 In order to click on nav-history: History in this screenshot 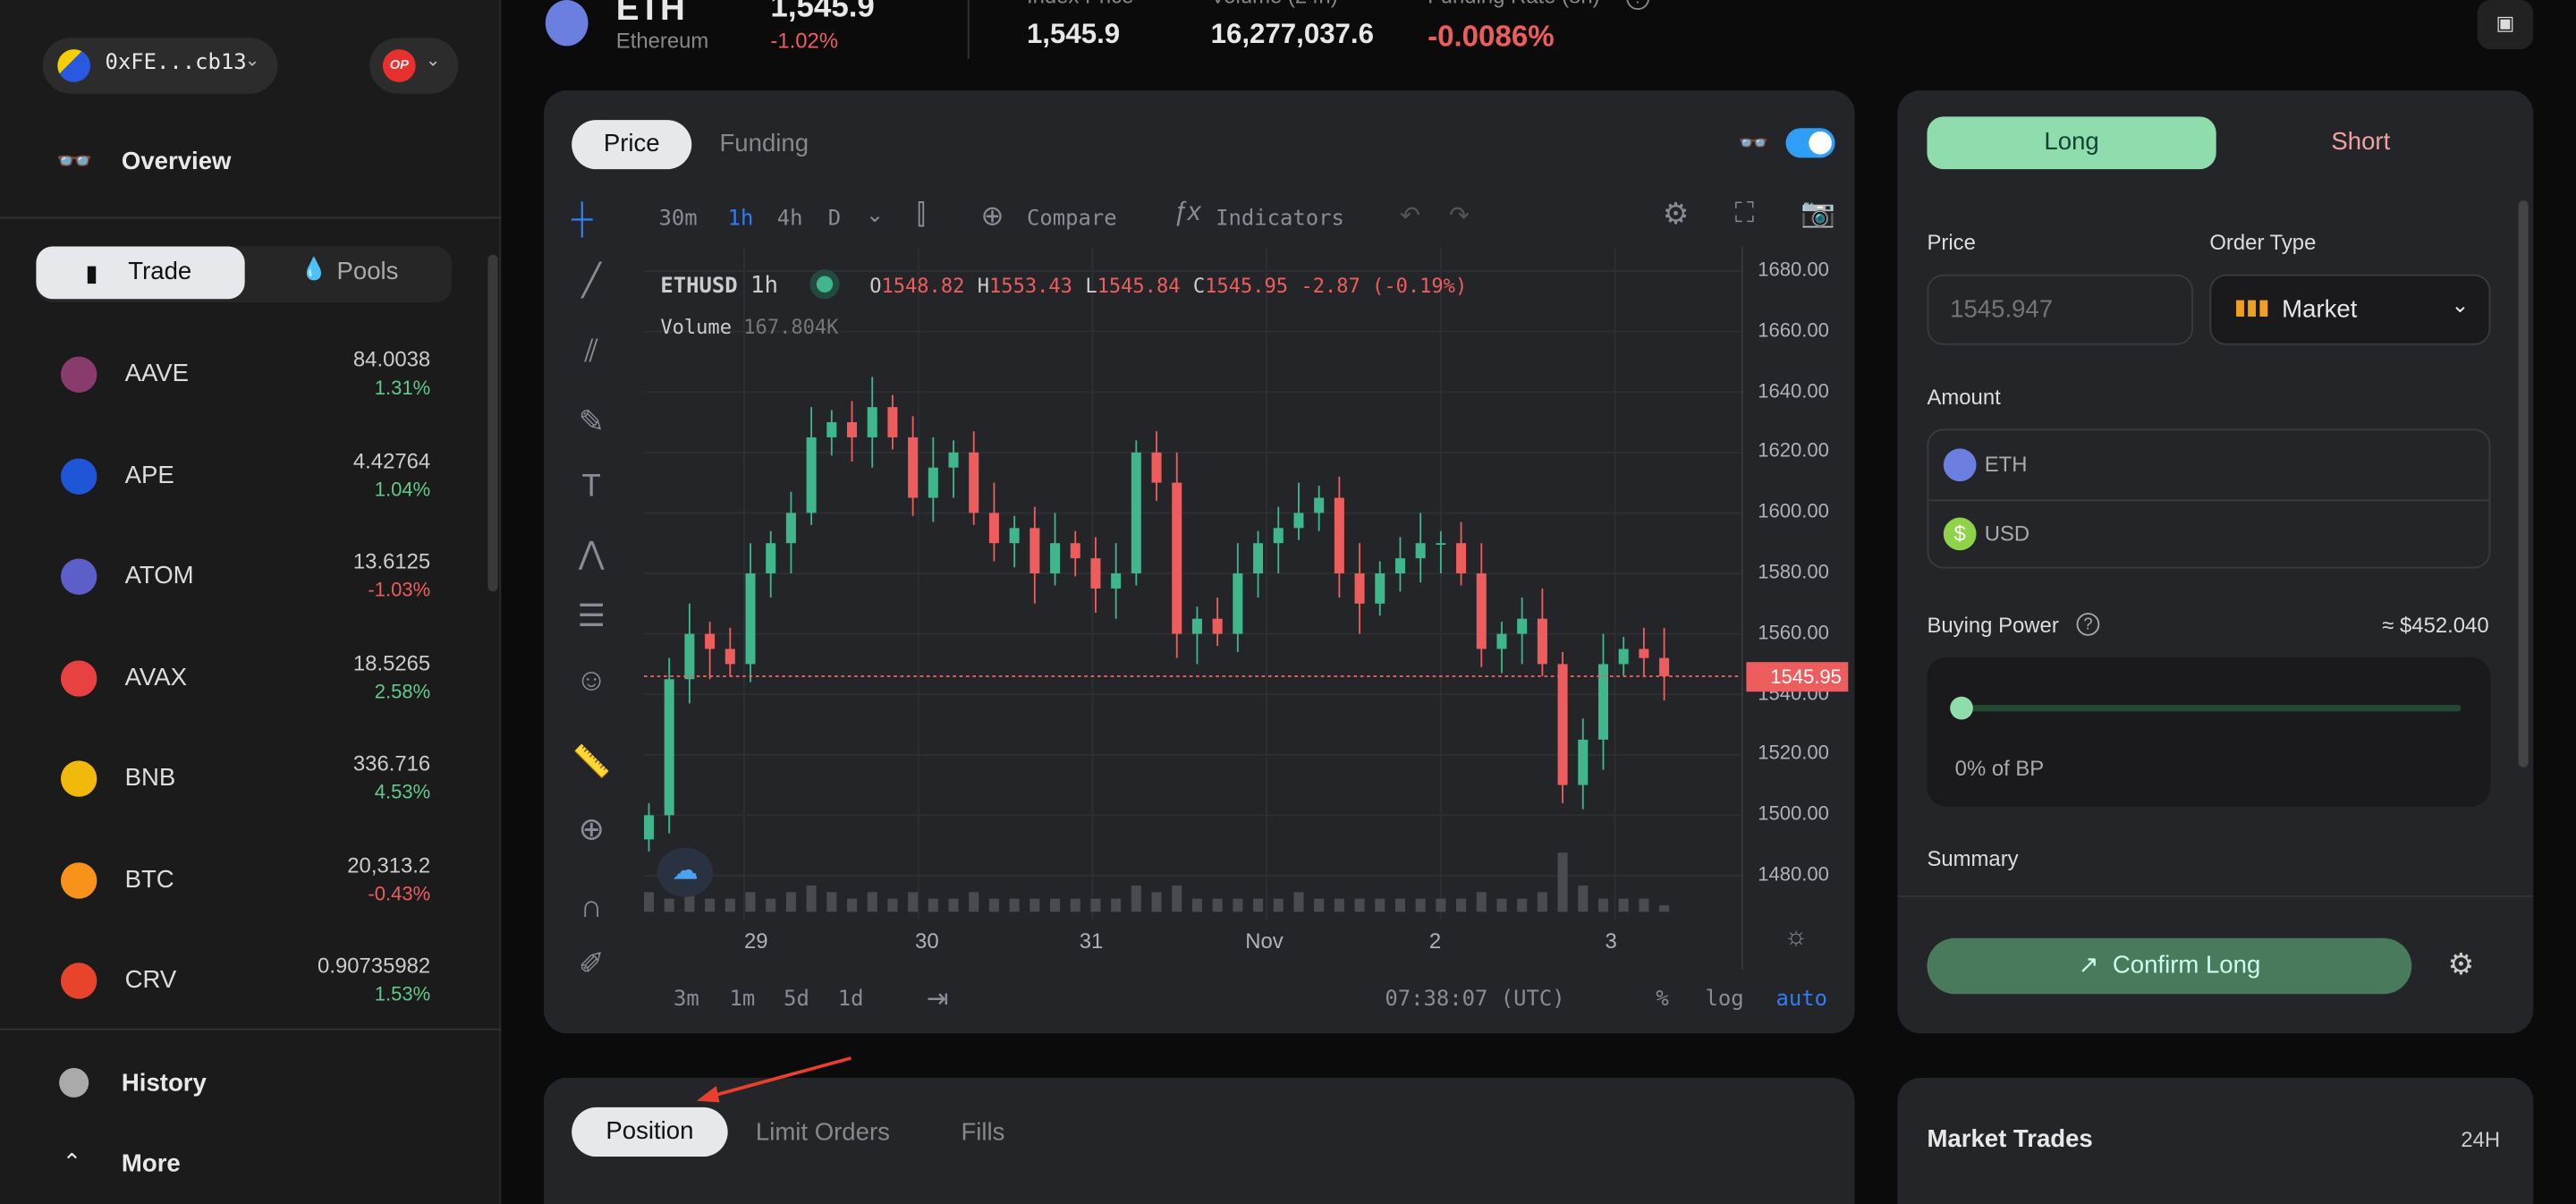, I will do `click(164, 1084)`.